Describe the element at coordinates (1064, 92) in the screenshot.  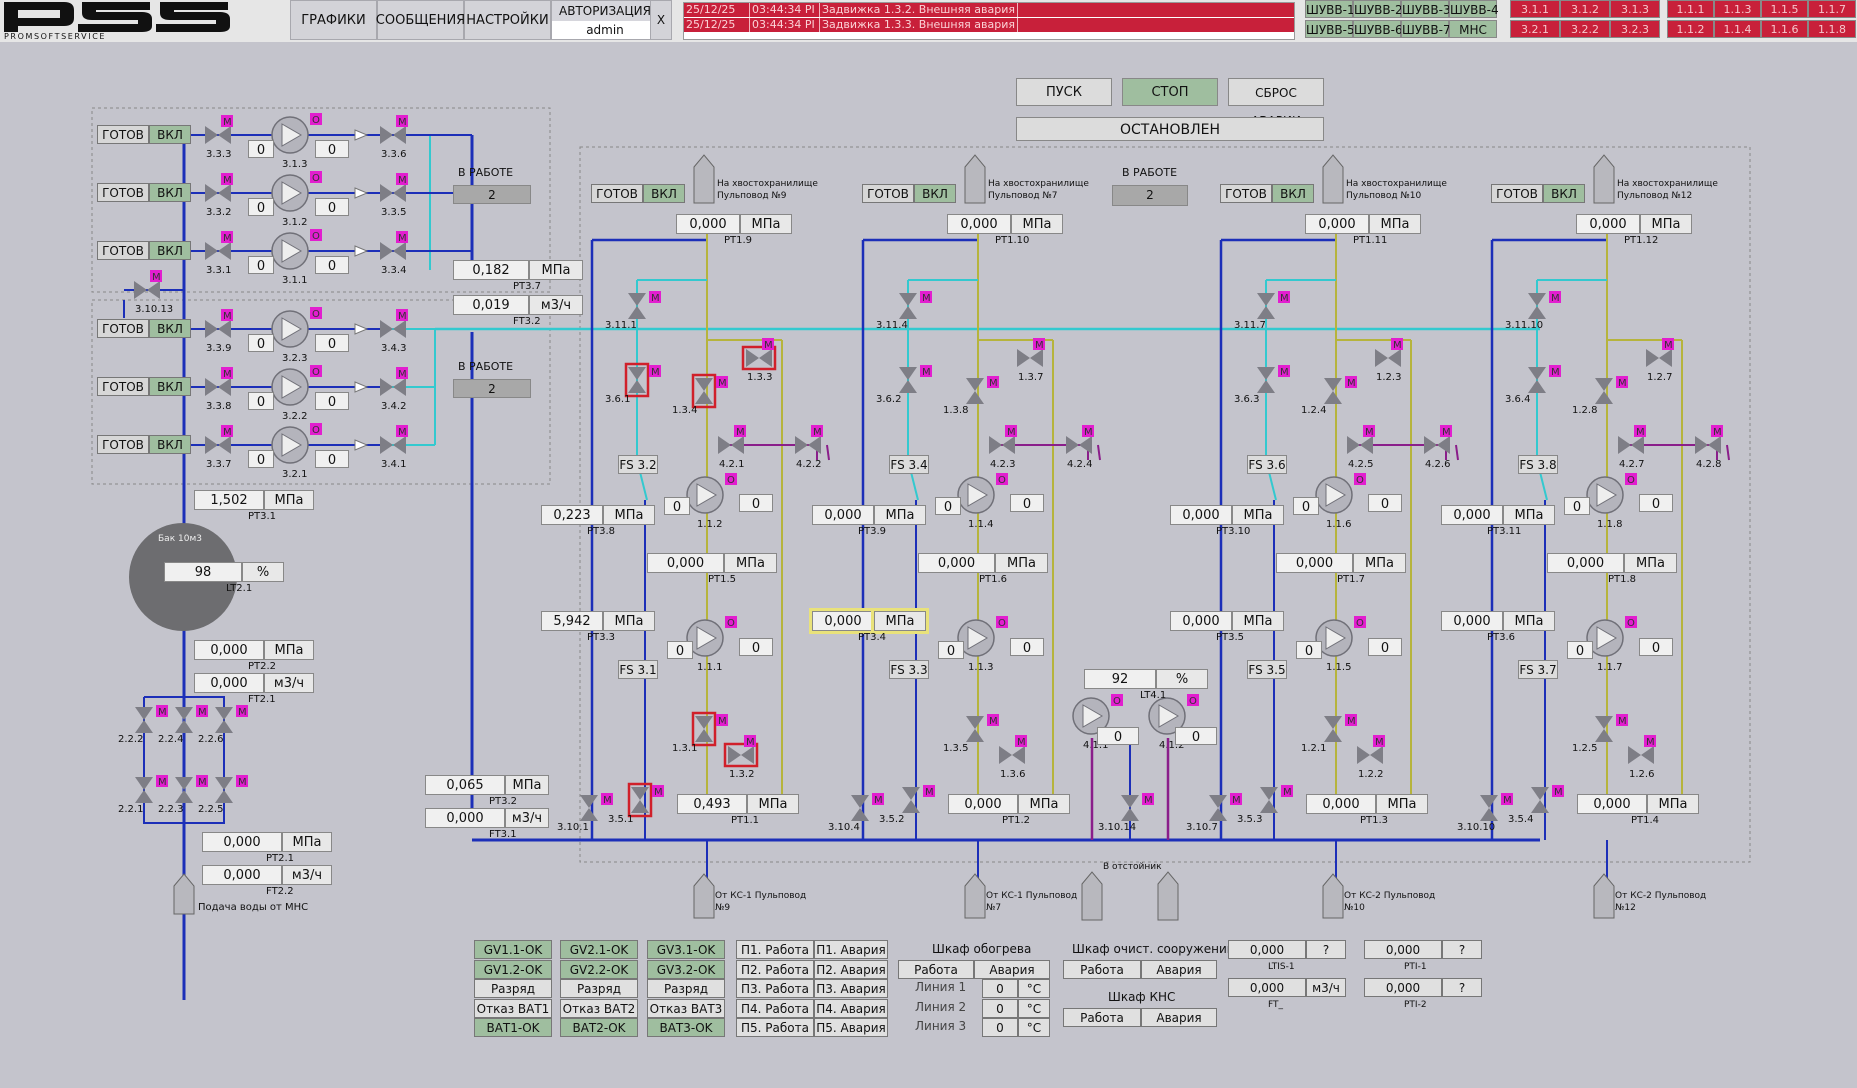
I see `start-button: ПУСК` at that location.